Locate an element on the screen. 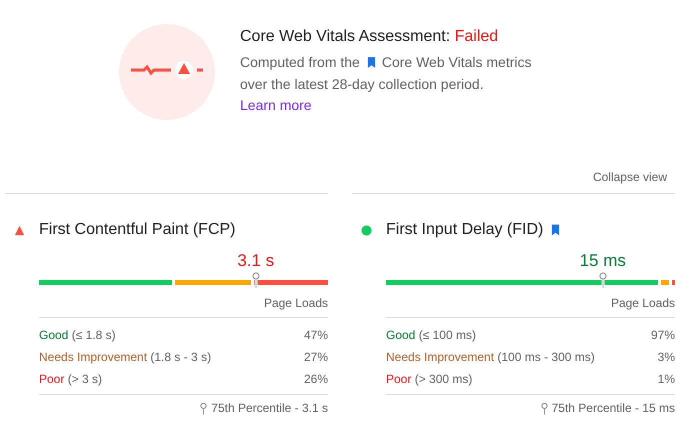 The width and height of the screenshot is (693, 447). learn-more-link: Learn more is located at coordinates (276, 105).